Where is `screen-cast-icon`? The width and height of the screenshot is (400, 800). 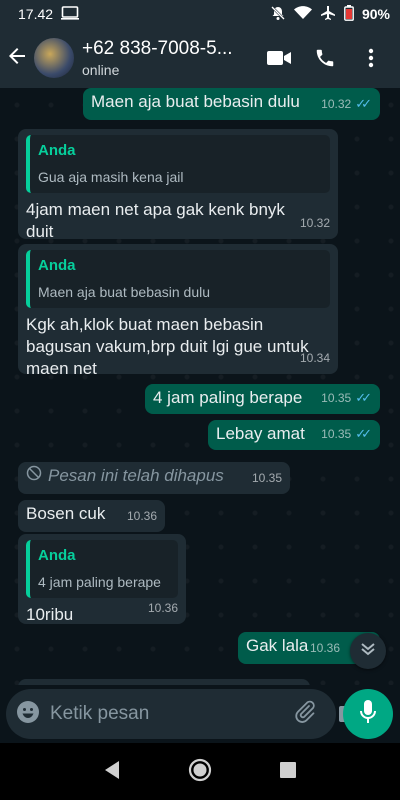 screen-cast-icon is located at coordinates (70, 14).